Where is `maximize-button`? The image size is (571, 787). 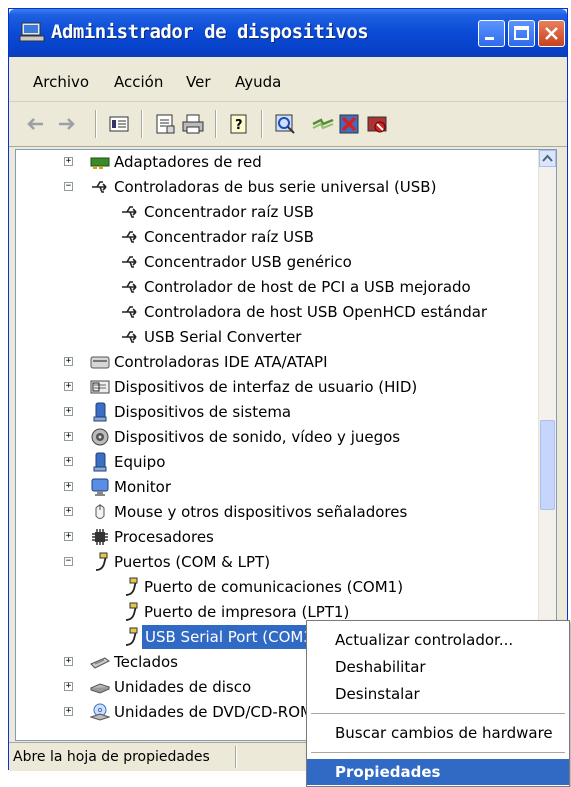
maximize-button is located at coordinates (521, 33).